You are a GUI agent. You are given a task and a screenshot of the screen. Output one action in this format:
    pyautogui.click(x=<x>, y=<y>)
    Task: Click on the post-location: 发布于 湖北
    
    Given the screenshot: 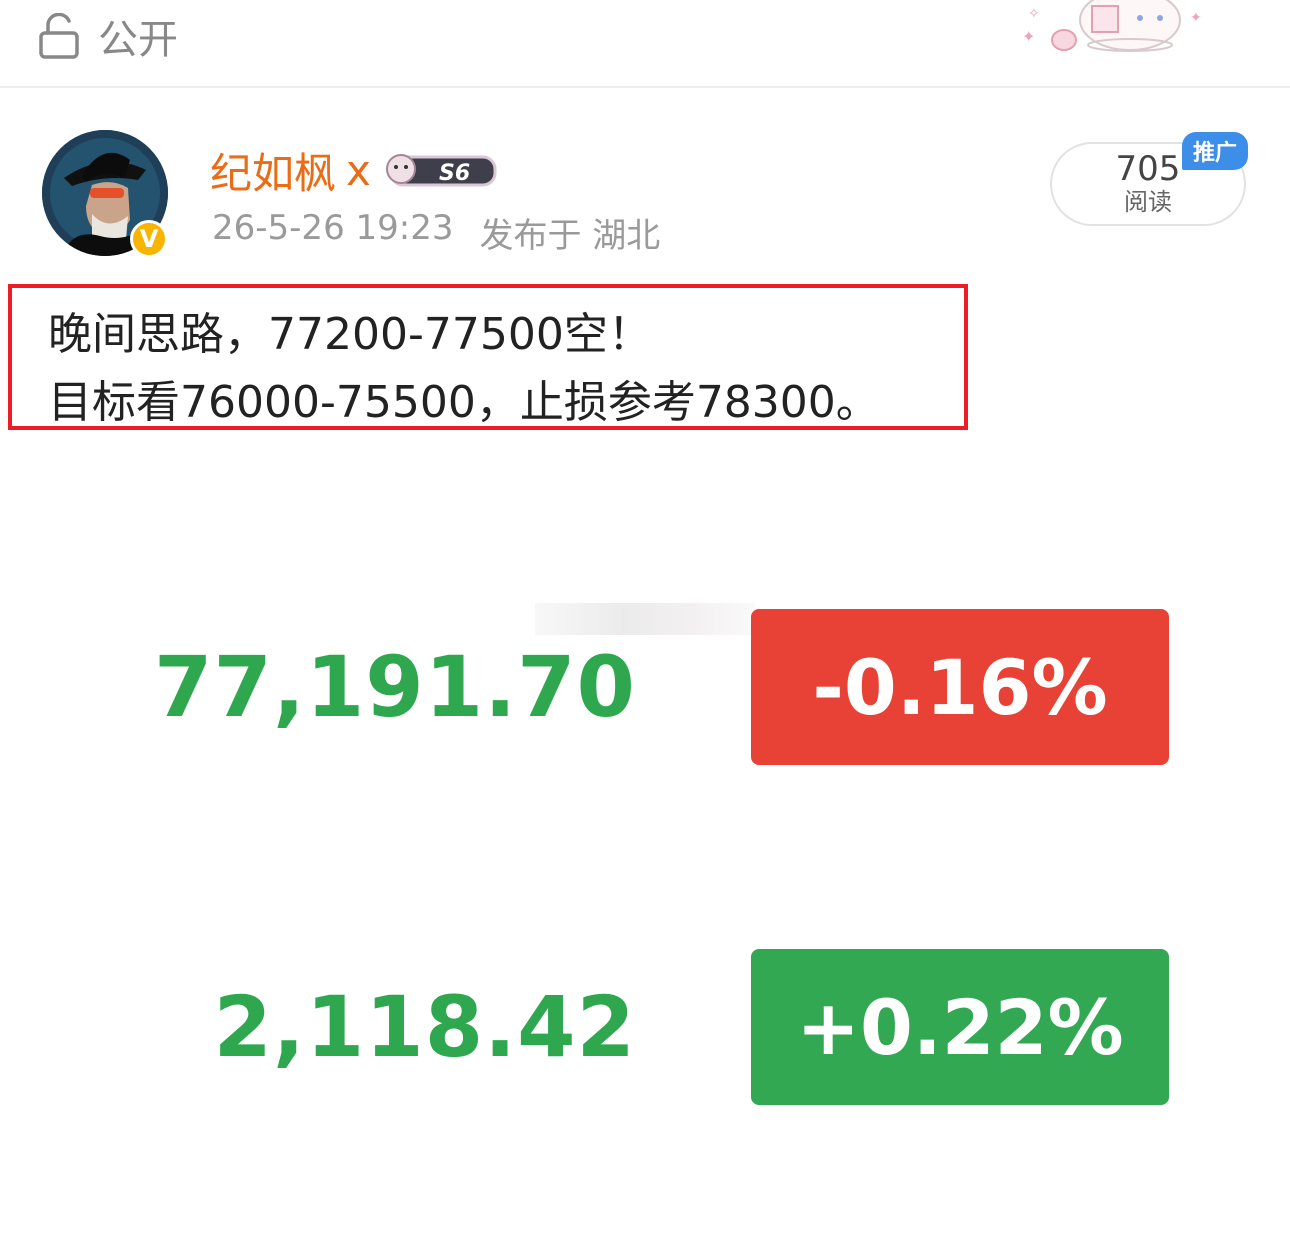 What is the action you would take?
    pyautogui.click(x=570, y=236)
    